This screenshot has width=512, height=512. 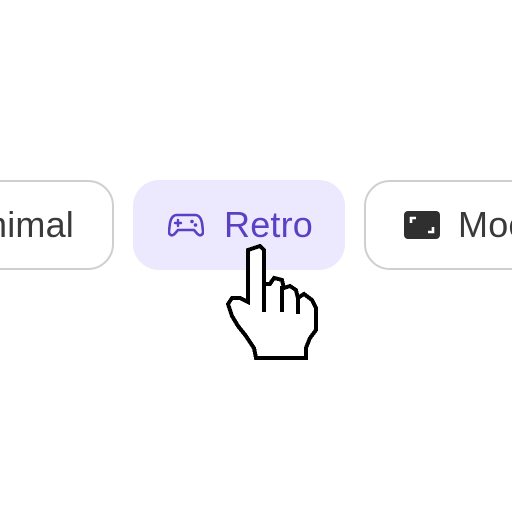 What do you see at coordinates (186, 225) in the screenshot?
I see `gamepad-icon` at bounding box center [186, 225].